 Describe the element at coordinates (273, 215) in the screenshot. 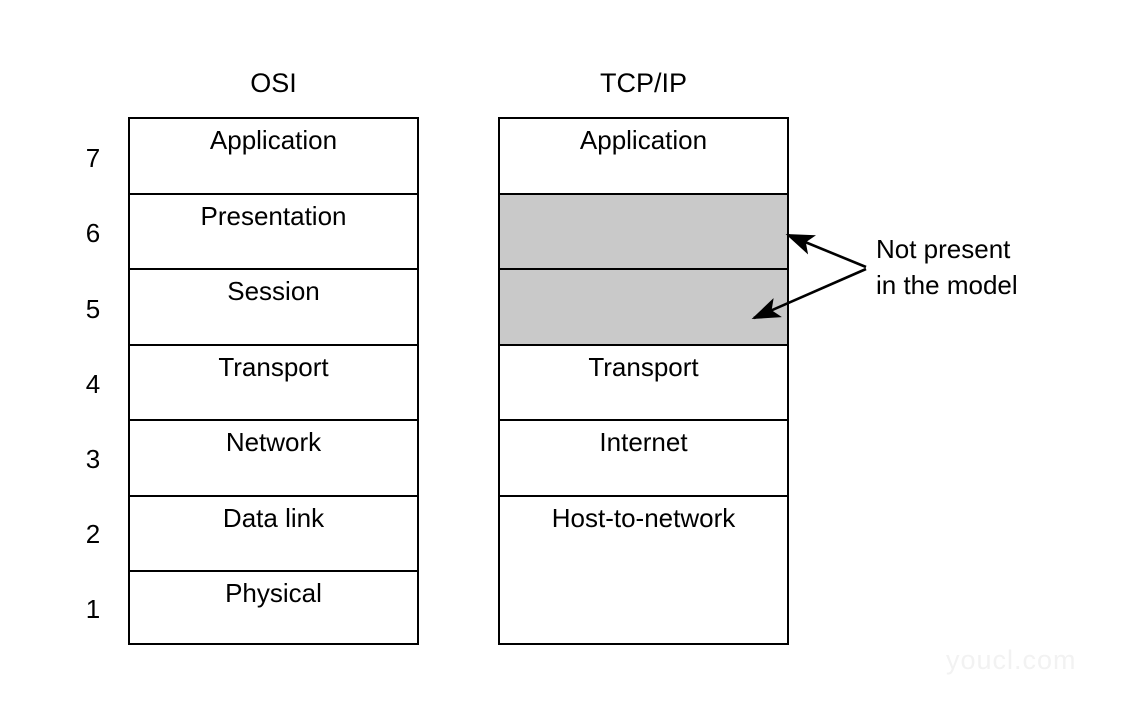

I see `osi-layer-label: Presentation` at that location.